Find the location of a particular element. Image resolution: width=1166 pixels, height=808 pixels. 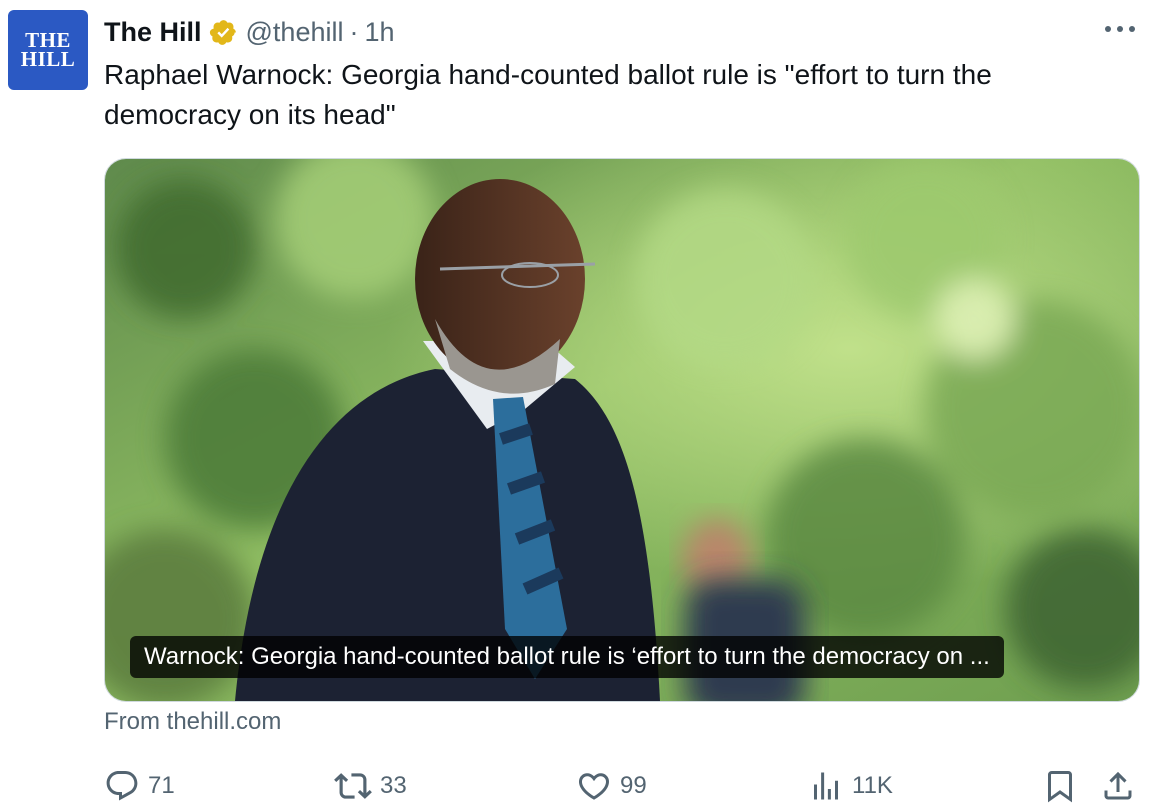

like-button: 99 is located at coordinates (611, 786).